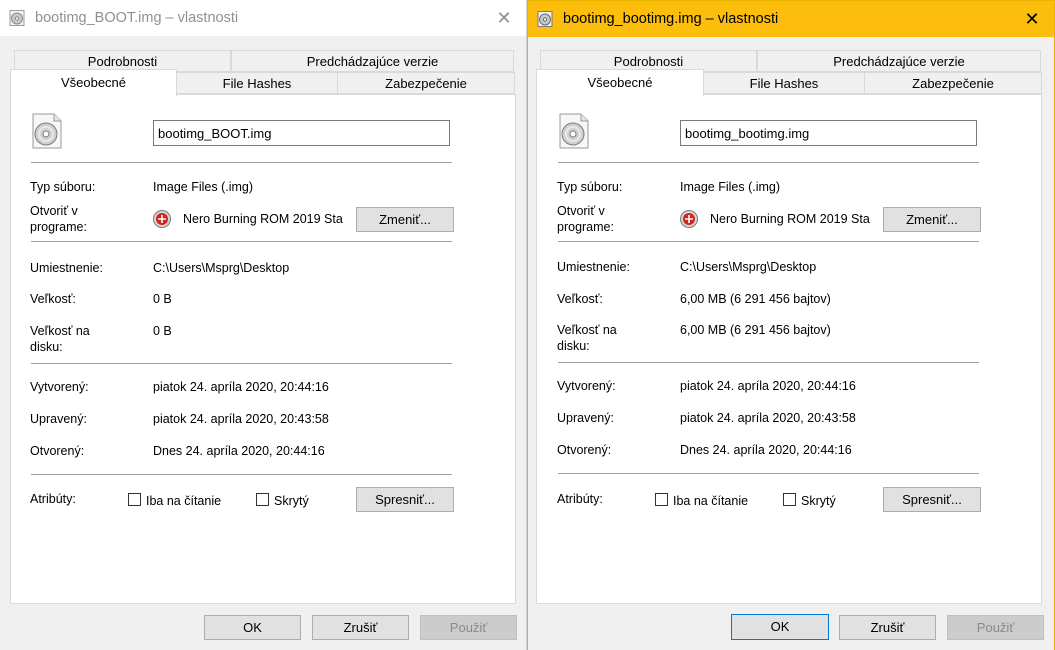 The image size is (1055, 650). Describe the element at coordinates (671, 19) in the screenshot. I see `window-title: bootimg_bootimg.img – vlastnosti` at that location.